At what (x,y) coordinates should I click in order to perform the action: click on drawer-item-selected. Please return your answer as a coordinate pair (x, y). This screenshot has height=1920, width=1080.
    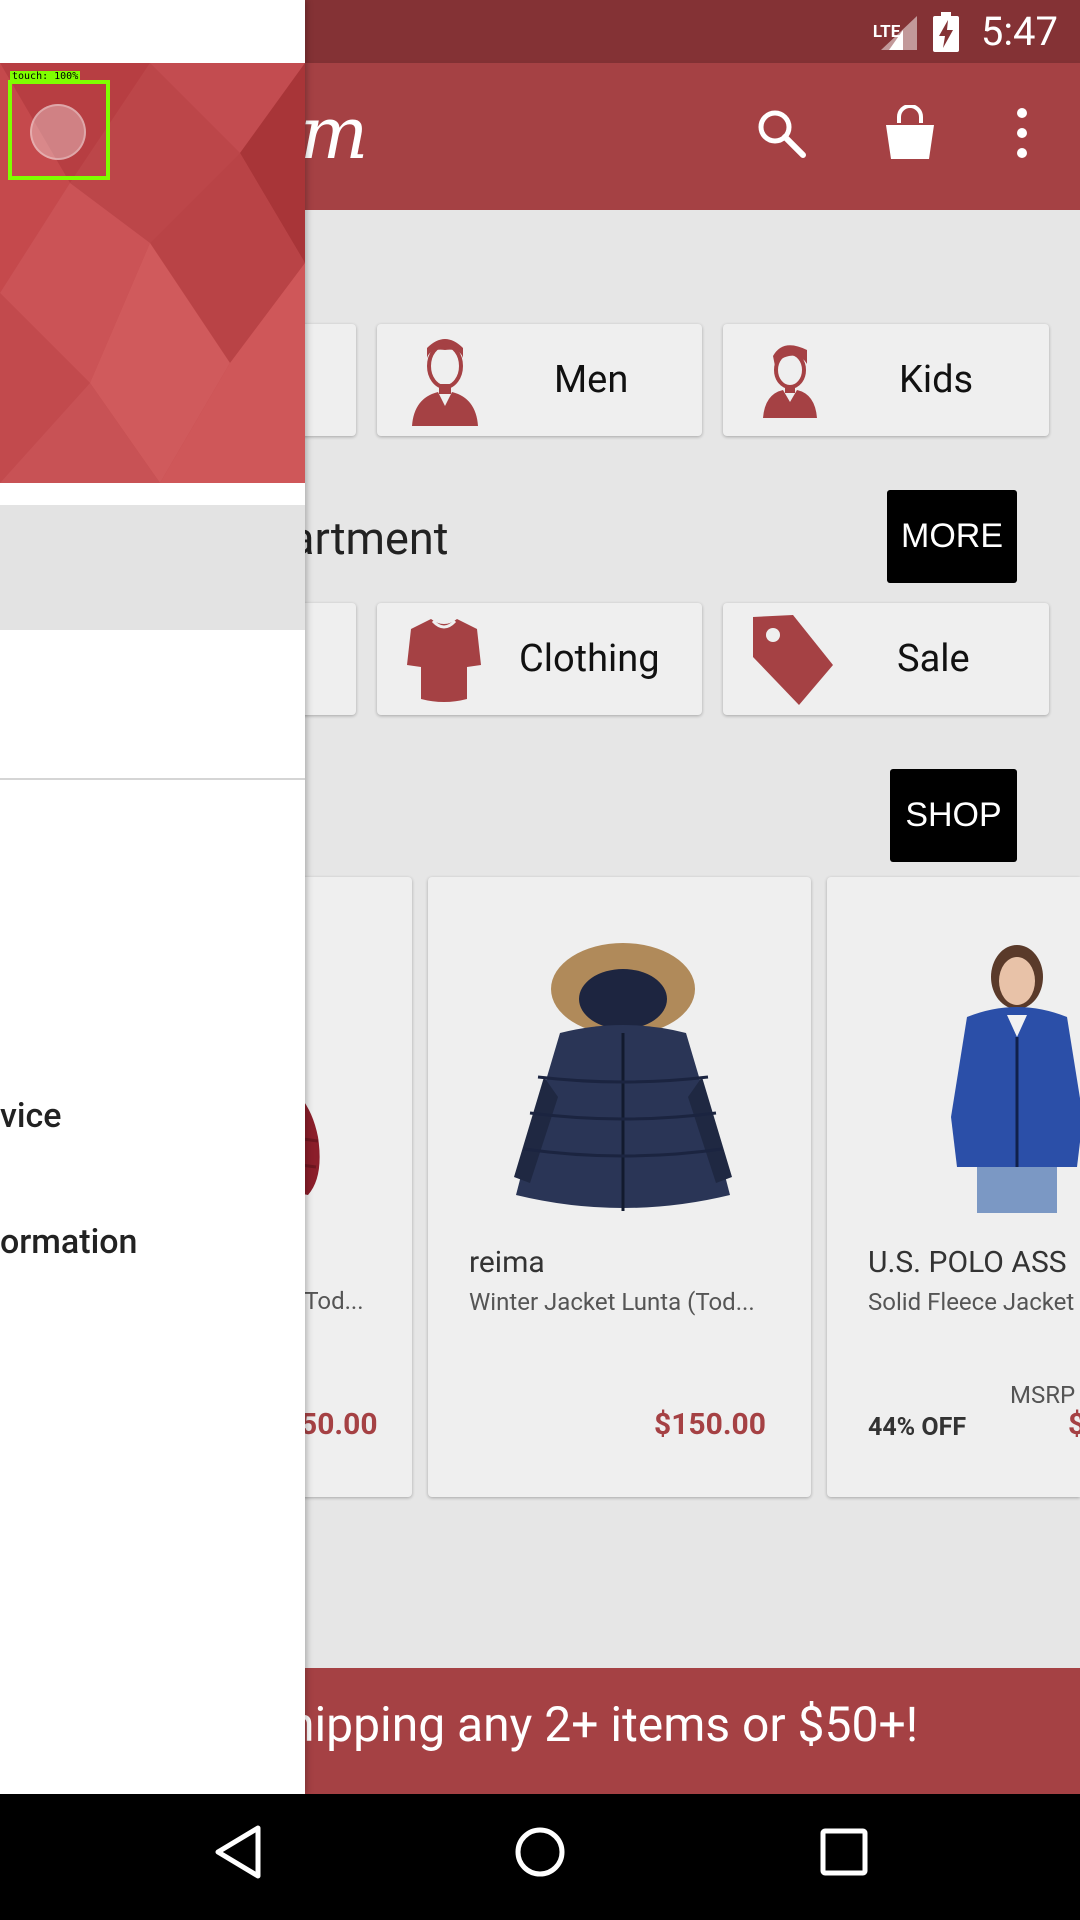
    Looking at the image, I should click on (152, 567).